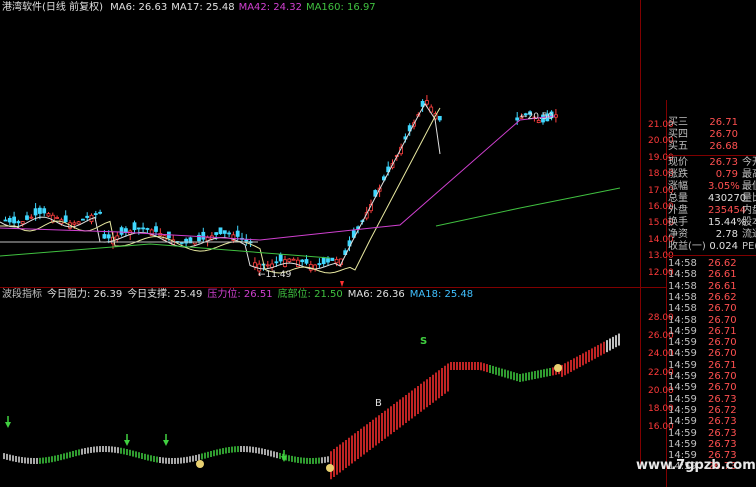 The width and height of the screenshot is (756, 487). What do you see at coordinates (749, 162) in the screenshot?
I see `stat-label-2: 今开` at bounding box center [749, 162].